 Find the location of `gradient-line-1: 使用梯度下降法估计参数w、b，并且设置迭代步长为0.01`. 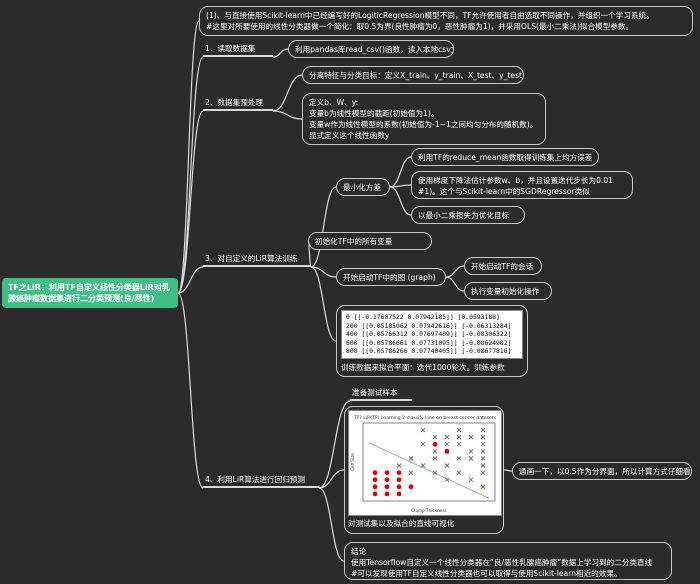

gradient-line-1: 使用梯度下降法估计参数w、b，并且设置迭代步长为0.01 is located at coordinates (515, 180).